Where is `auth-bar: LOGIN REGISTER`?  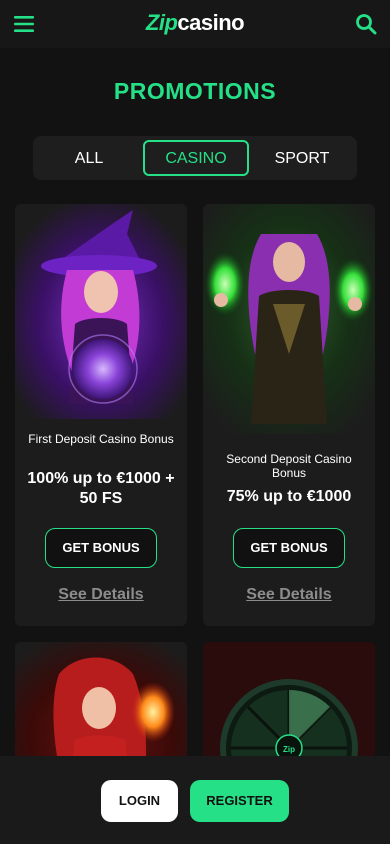
auth-bar: LOGIN REGISTER is located at coordinates (195, 800).